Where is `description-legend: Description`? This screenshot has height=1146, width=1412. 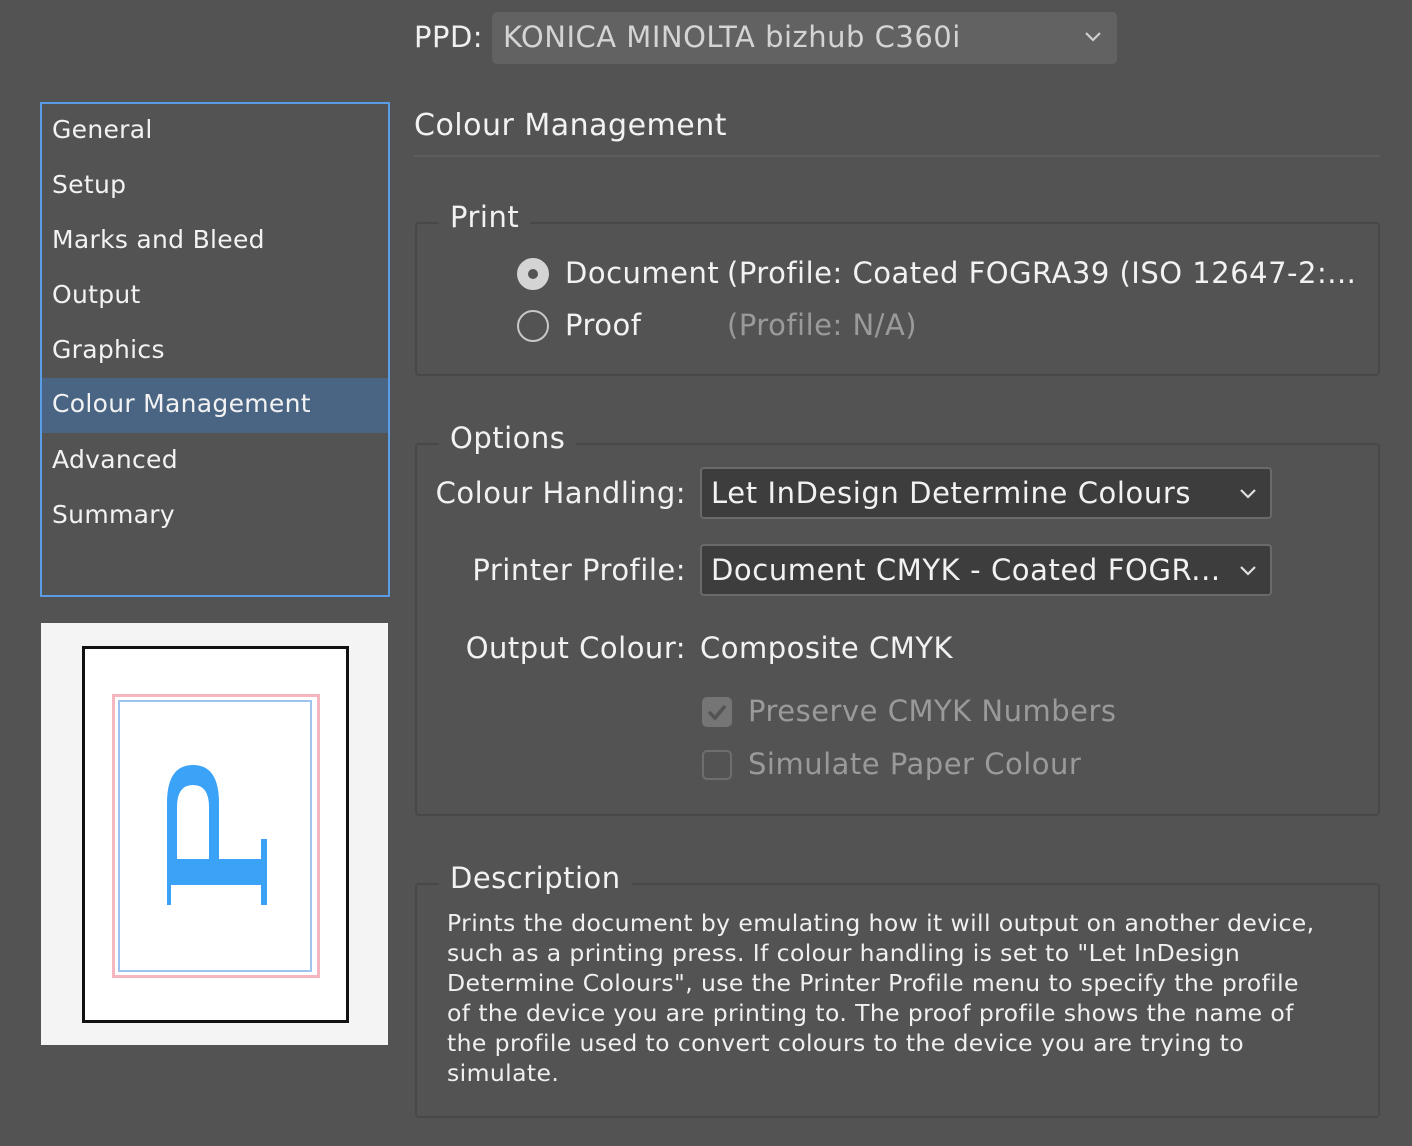 description-legend: Description is located at coordinates (535, 878).